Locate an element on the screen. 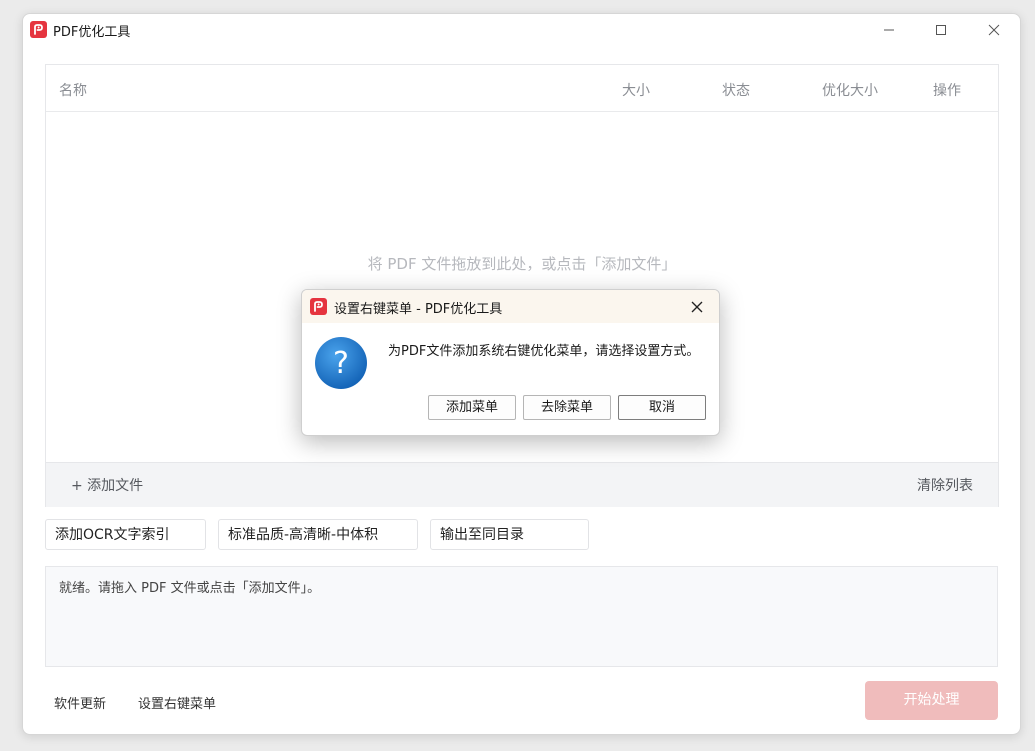  status-log-text: 就绪。请拖入 PDF 文件或点击「添加文件」。 is located at coordinates (190, 588).